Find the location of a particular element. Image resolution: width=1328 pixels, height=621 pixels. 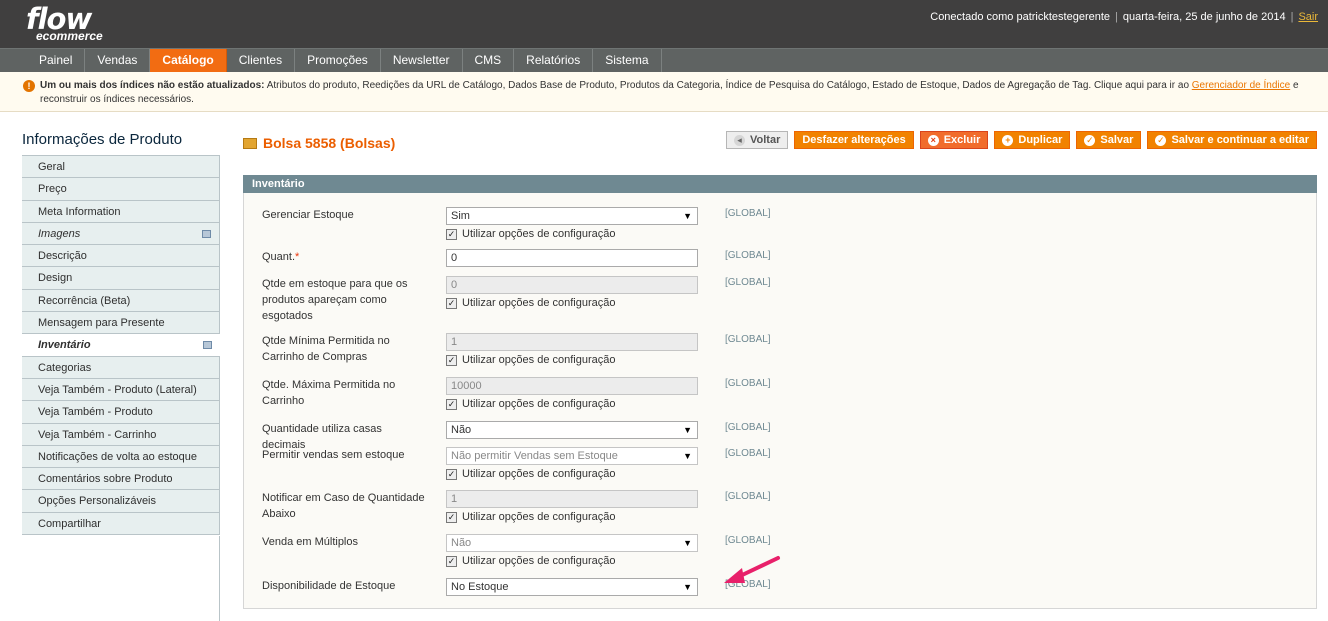

back-button: ◂ Voltar is located at coordinates (757, 140).